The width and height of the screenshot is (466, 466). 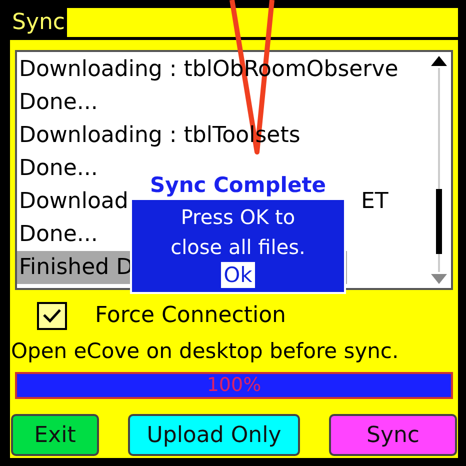 I want to click on scroll-thumb, so click(x=439, y=221).